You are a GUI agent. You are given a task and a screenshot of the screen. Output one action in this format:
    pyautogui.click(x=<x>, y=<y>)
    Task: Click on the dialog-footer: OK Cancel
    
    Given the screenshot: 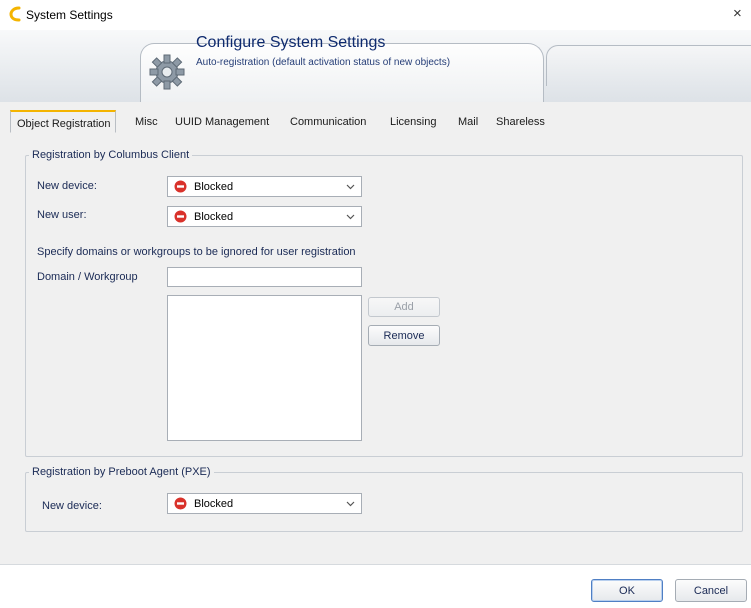 What is the action you would take?
    pyautogui.click(x=375, y=586)
    